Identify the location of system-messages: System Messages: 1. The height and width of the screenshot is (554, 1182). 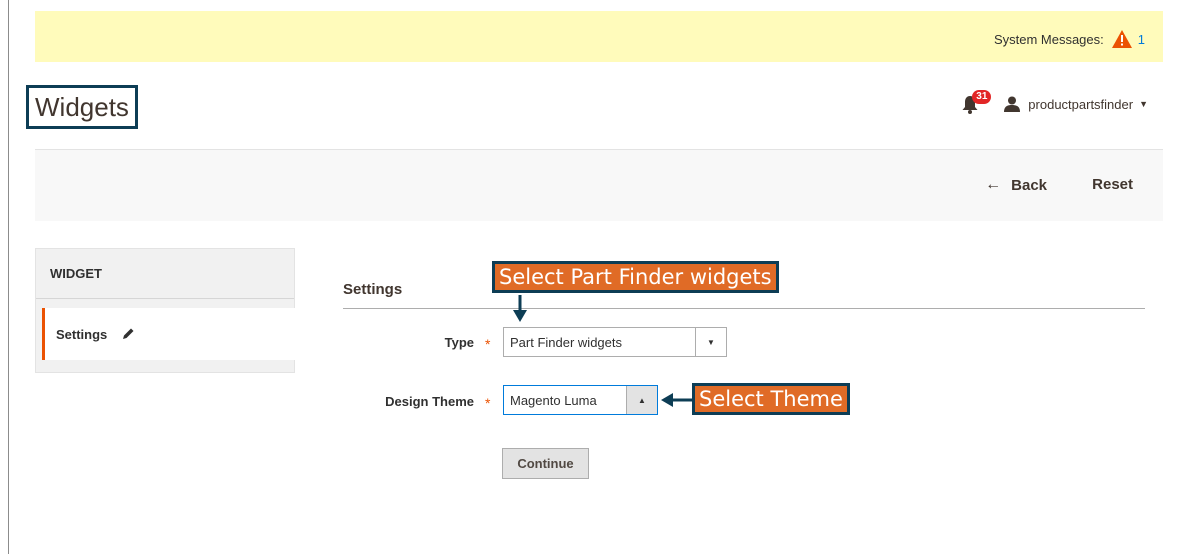
(1069, 39).